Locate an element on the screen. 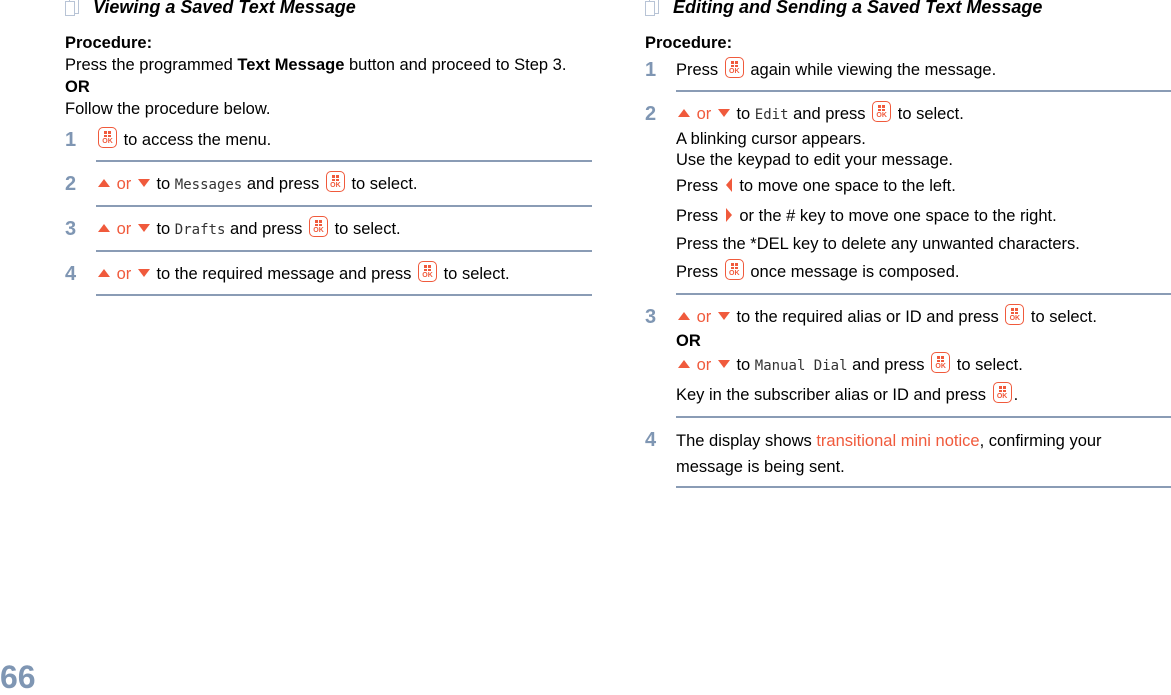  heading-text: Editing and Sending a Saved Text Message is located at coordinates (858, 8).